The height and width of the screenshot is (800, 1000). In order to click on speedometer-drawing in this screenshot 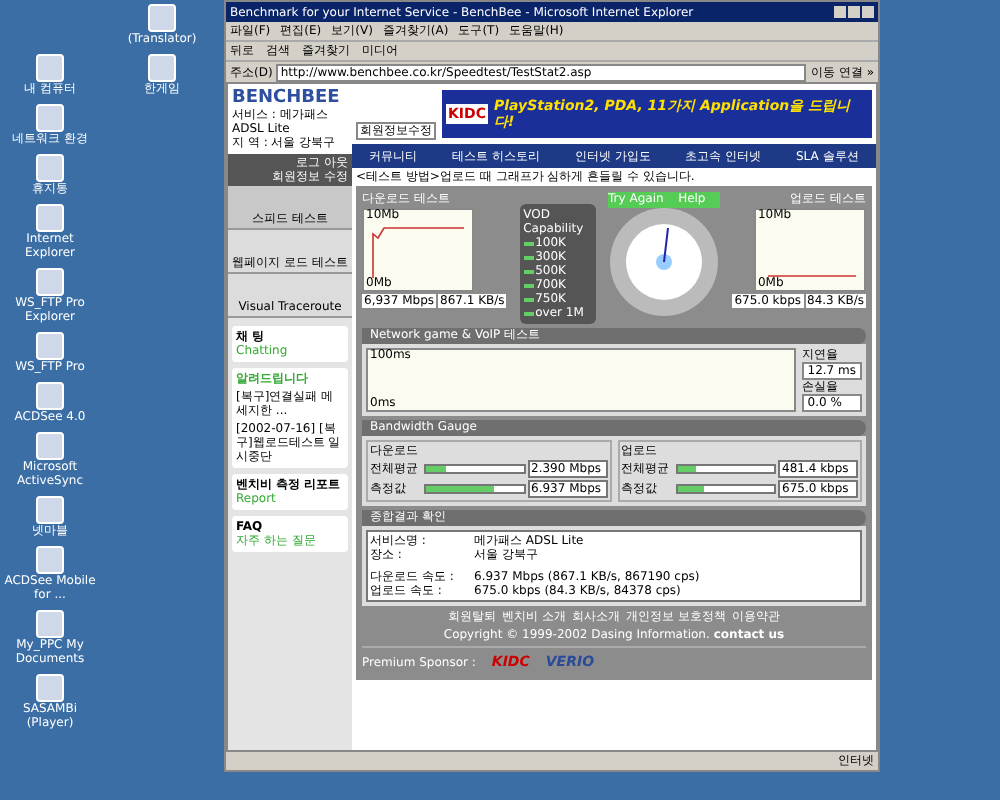, I will do `click(663, 262)`.